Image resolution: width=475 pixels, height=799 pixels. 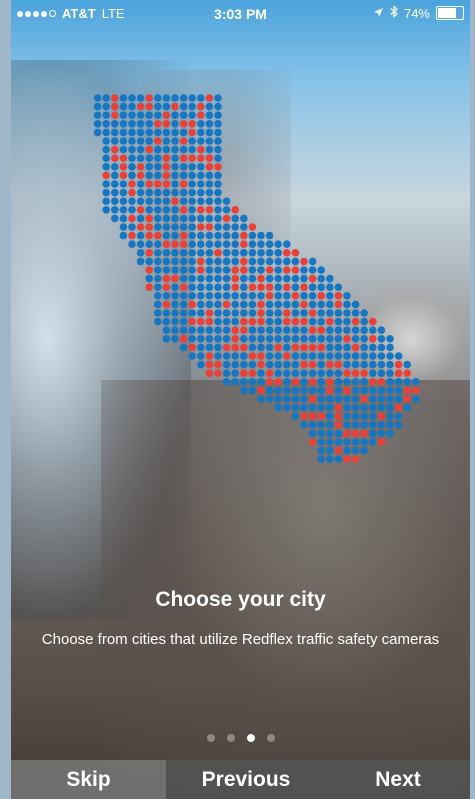 I want to click on previous-button: Previous, so click(x=246, y=779).